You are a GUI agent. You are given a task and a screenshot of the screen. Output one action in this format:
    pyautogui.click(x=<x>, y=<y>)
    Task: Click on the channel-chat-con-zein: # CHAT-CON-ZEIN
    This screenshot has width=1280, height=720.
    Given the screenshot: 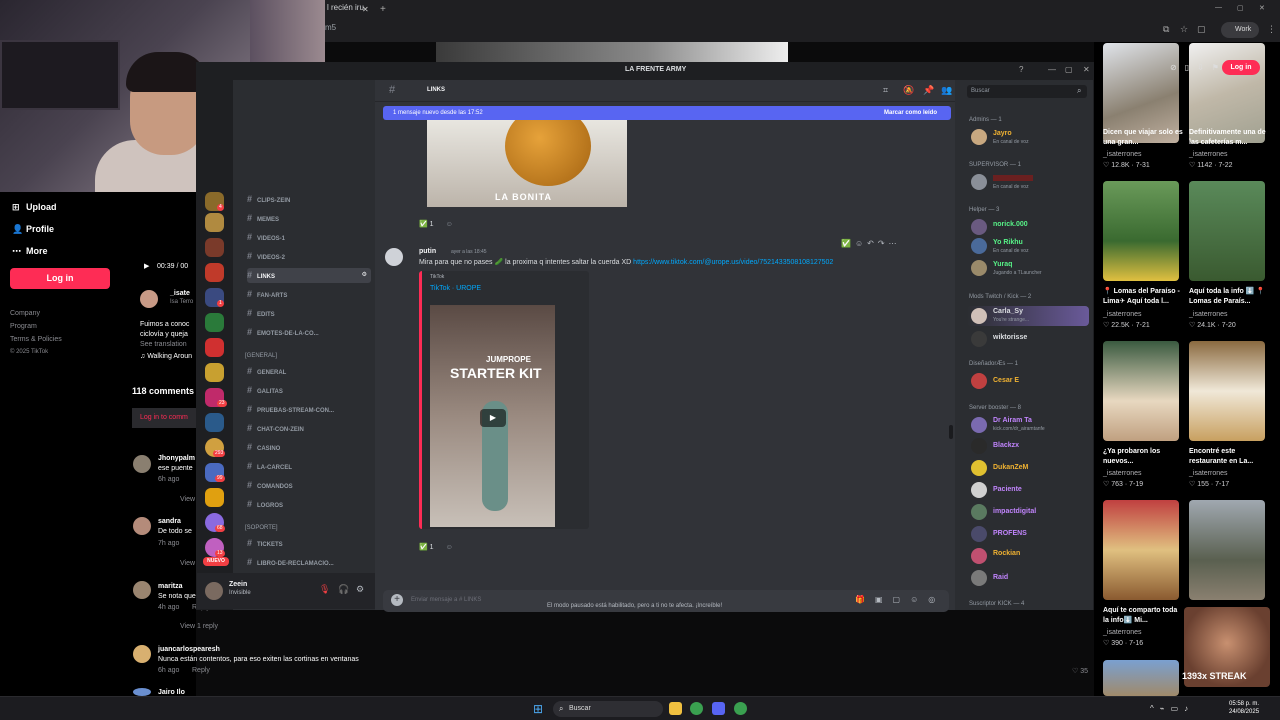 What is the action you would take?
    pyautogui.click(x=309, y=428)
    